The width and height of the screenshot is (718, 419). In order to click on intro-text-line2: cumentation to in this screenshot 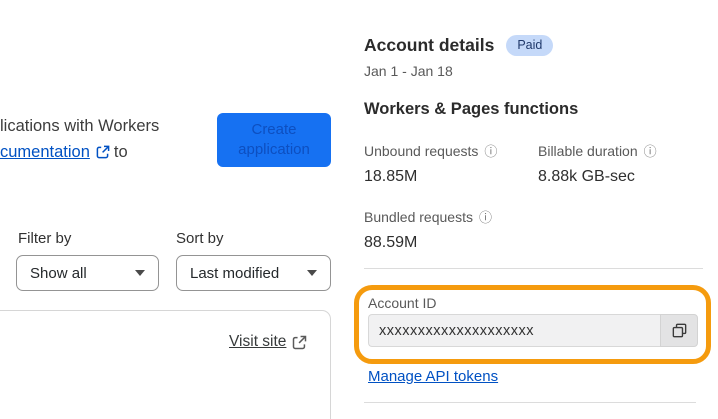, I will do `click(64, 153)`.